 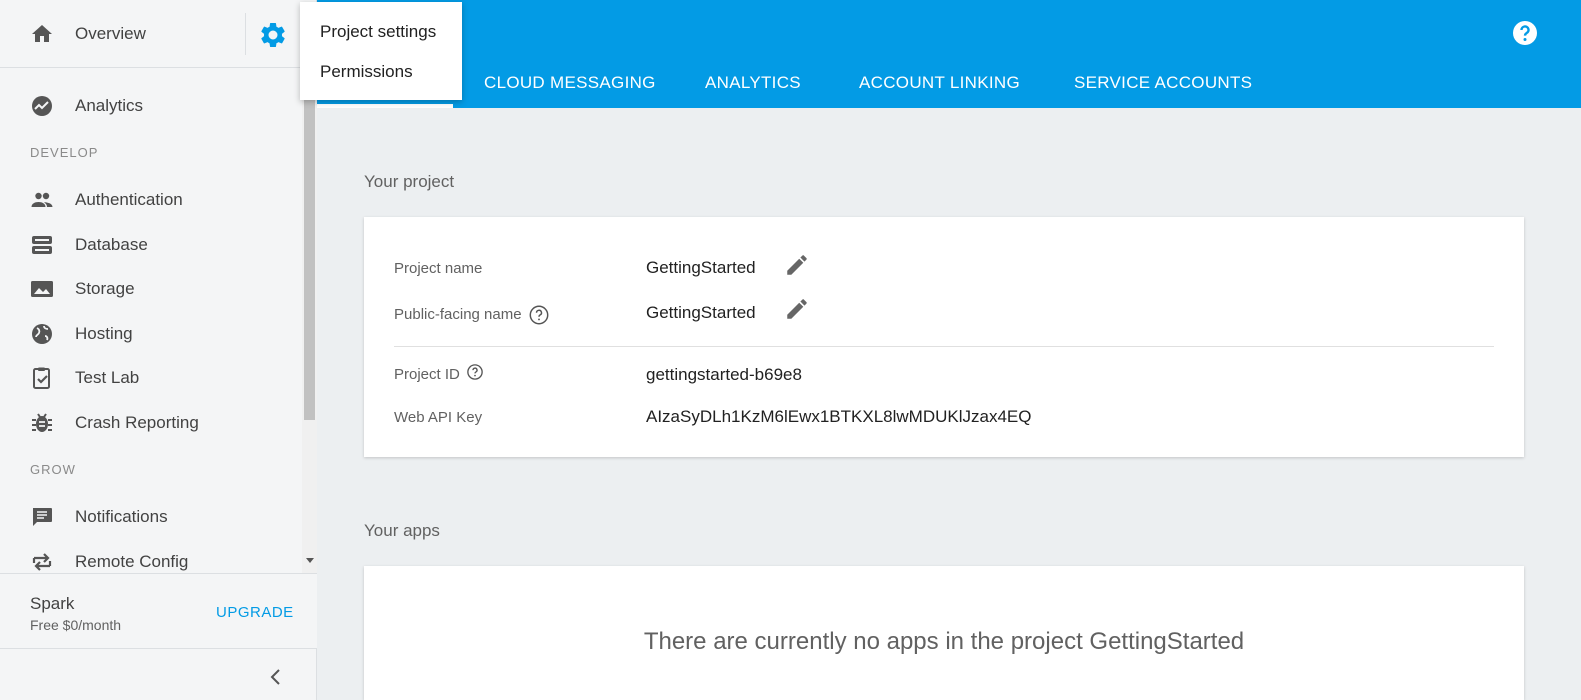 I want to click on sidebar-header: Overview, so click(x=158, y=34).